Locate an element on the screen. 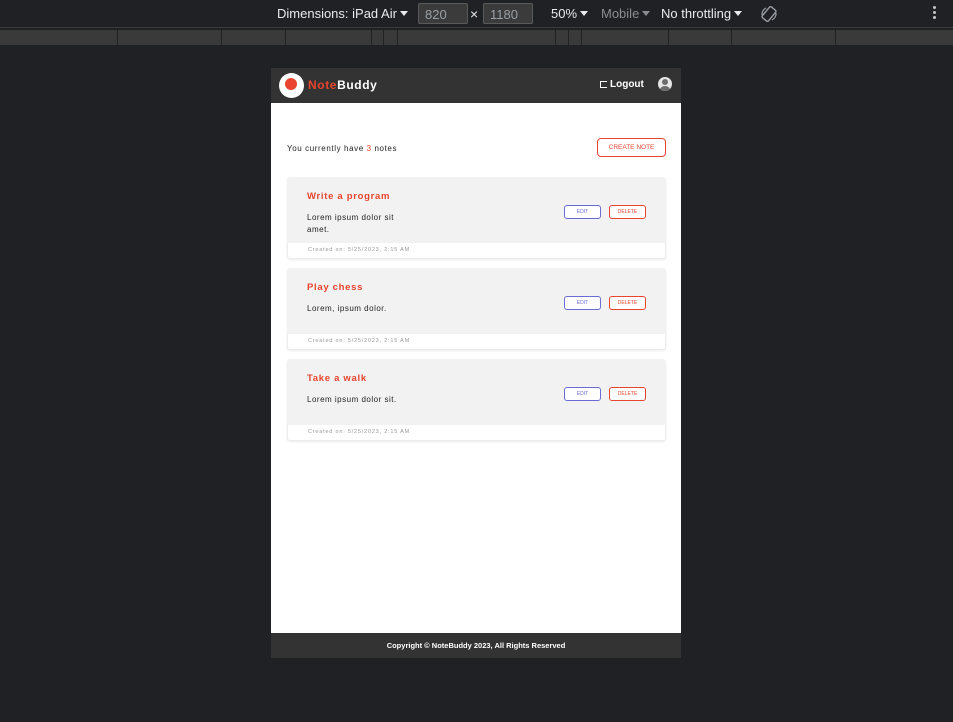 This screenshot has height=722, width=953. app-logo is located at coordinates (291, 85).